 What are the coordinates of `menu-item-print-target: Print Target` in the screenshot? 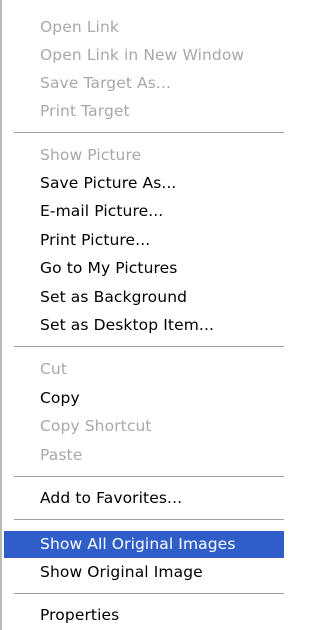 It's located at (144, 111).